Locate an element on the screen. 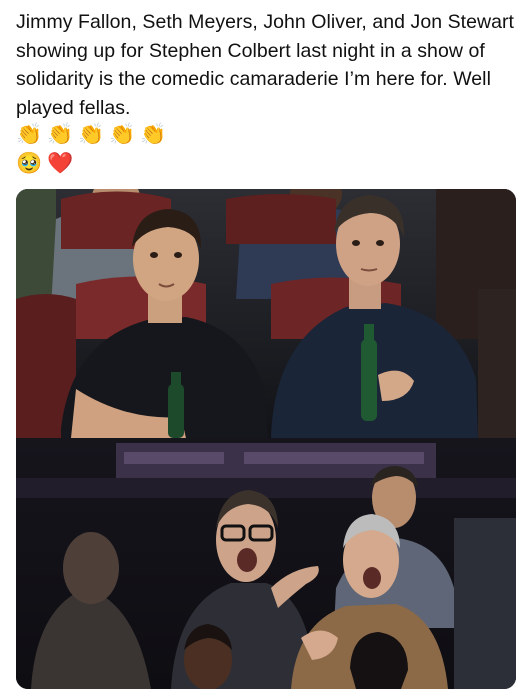 Image resolution: width=526 pixels, height=696 pixels. red-heart-emoji: ❤️ is located at coordinates (60, 163).